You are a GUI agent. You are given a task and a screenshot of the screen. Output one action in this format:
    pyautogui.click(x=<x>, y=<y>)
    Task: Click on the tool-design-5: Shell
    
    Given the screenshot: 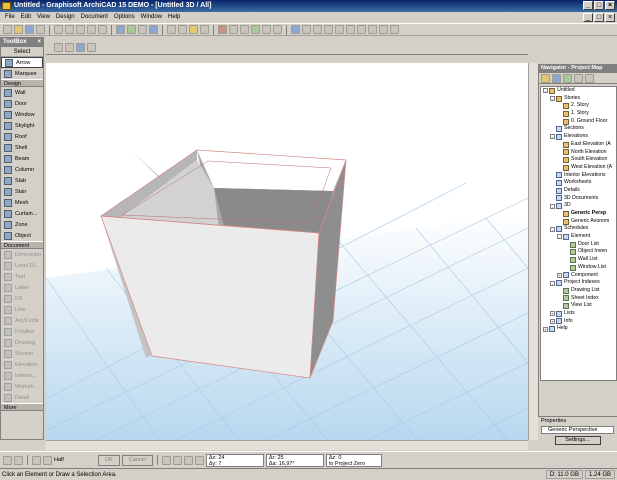 What is the action you would take?
    pyautogui.click(x=22, y=147)
    